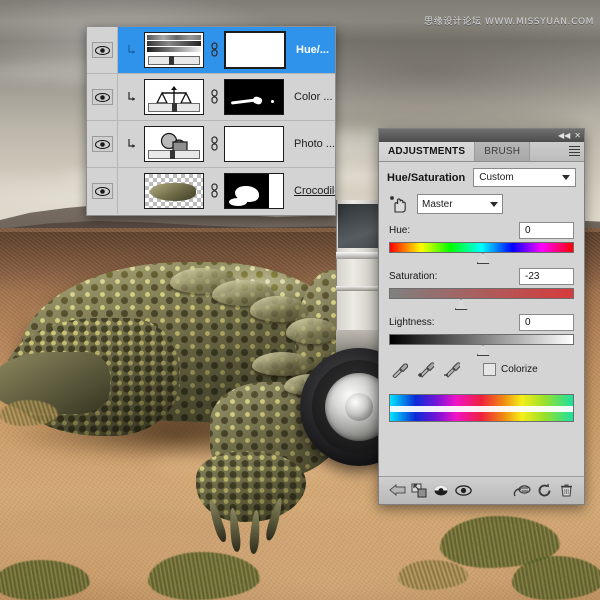 Image resolution: width=600 pixels, height=600 pixels. What do you see at coordinates (437, 204) in the screenshot?
I see `channel-value: Master` at bounding box center [437, 204].